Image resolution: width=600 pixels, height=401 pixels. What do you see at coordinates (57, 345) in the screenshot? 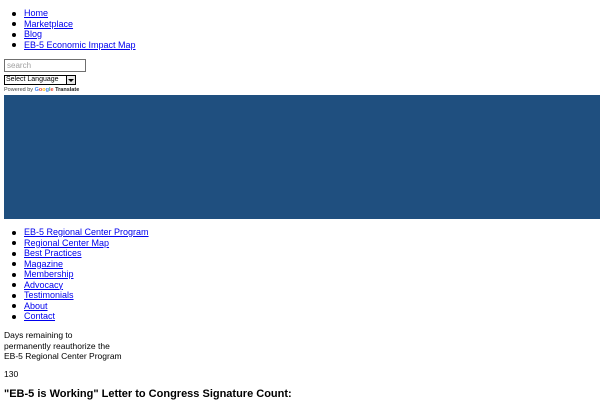
I see `countdown-label-line: permanently reauthorize the` at bounding box center [57, 345].